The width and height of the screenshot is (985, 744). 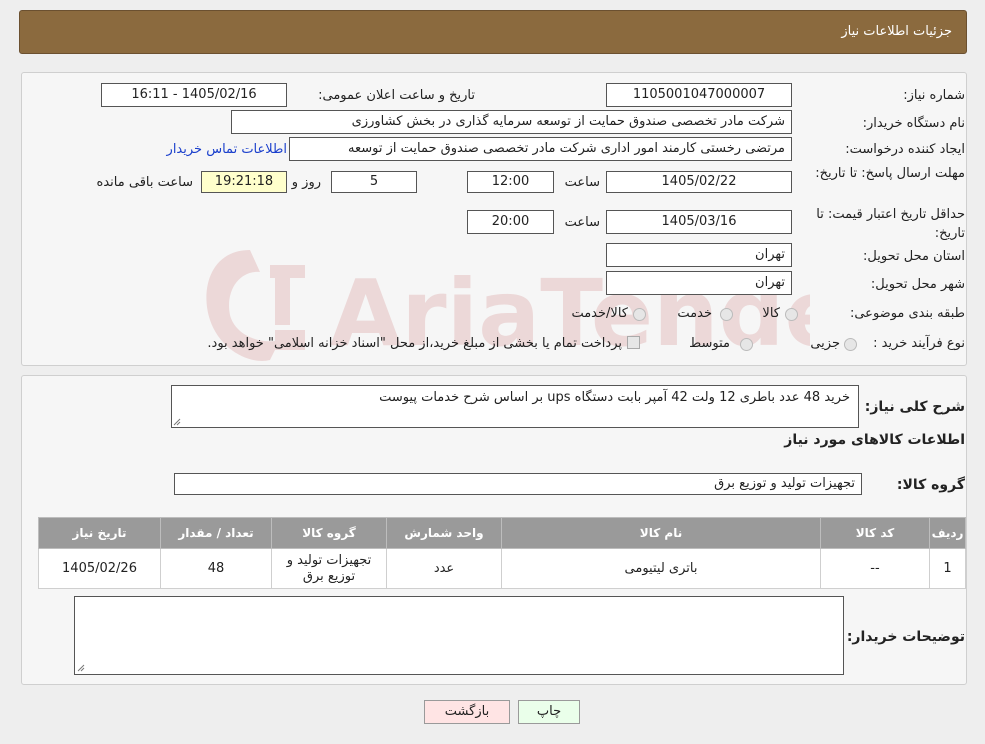 I want to click on goods-group-label: گروه کالا:, so click(x=930, y=485).